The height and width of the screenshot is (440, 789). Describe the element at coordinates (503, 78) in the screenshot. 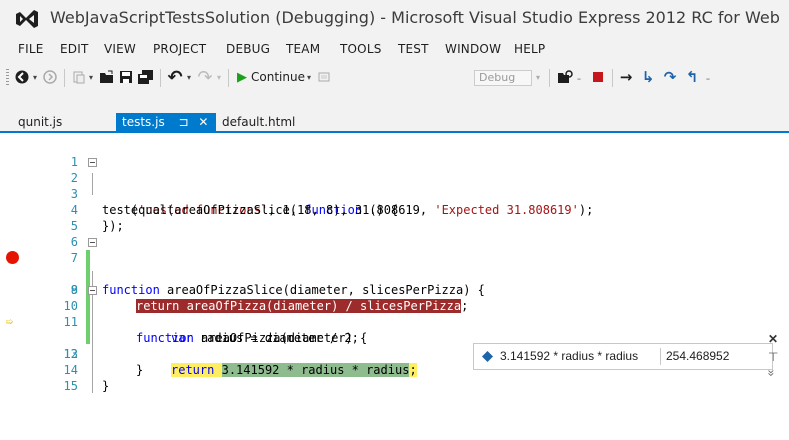

I see `solution-configuration-select: Debug` at that location.